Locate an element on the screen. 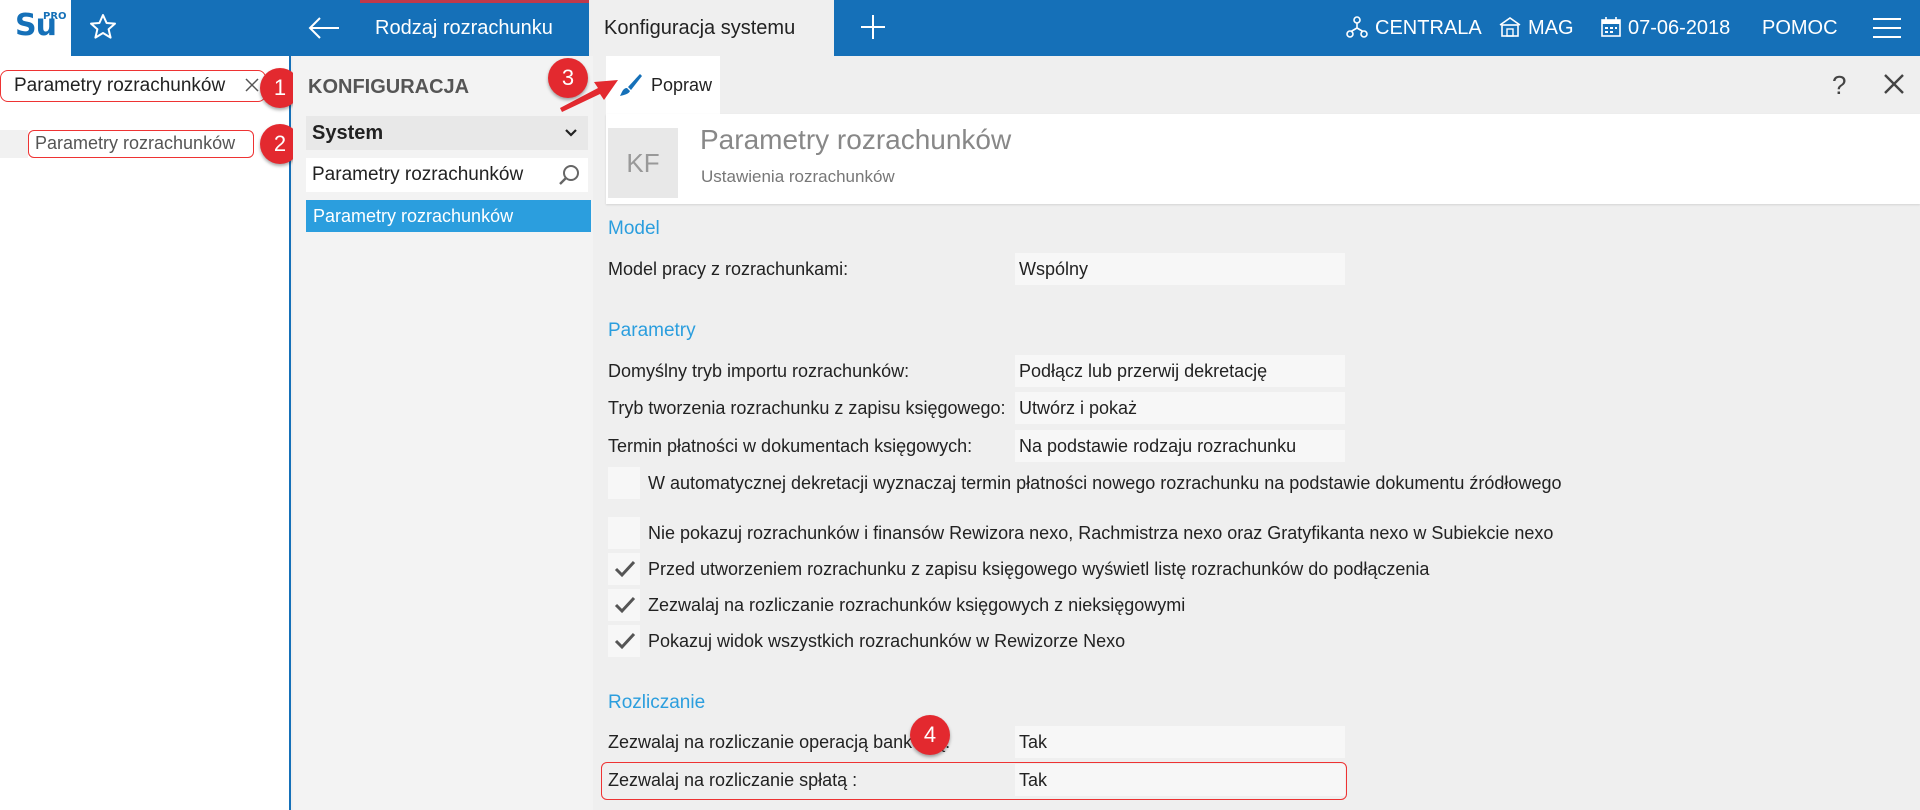 This screenshot has height=810, width=1920. config-search-input: Parametry rozrachunków is located at coordinates (447, 175).